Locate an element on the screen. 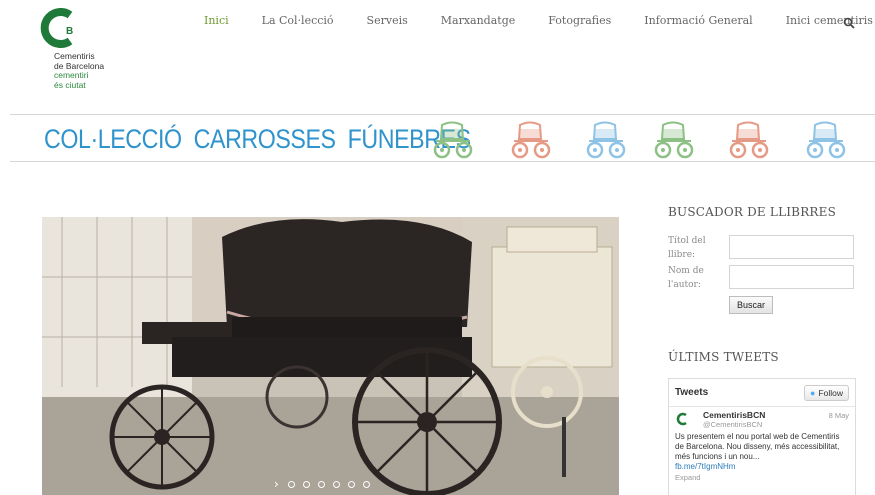 This screenshot has width=875, height=495. nav-item-serveis: Serveis is located at coordinates (387, 20).